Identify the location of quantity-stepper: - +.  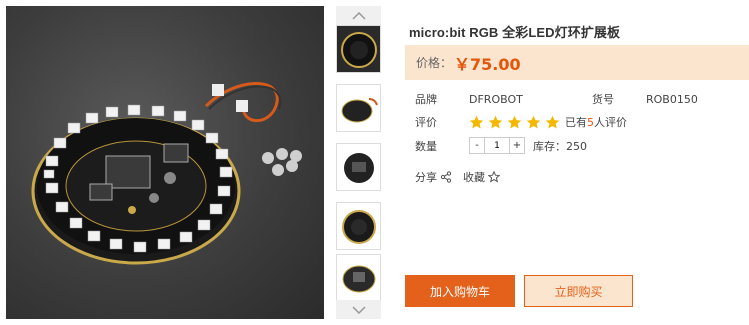
(497, 145).